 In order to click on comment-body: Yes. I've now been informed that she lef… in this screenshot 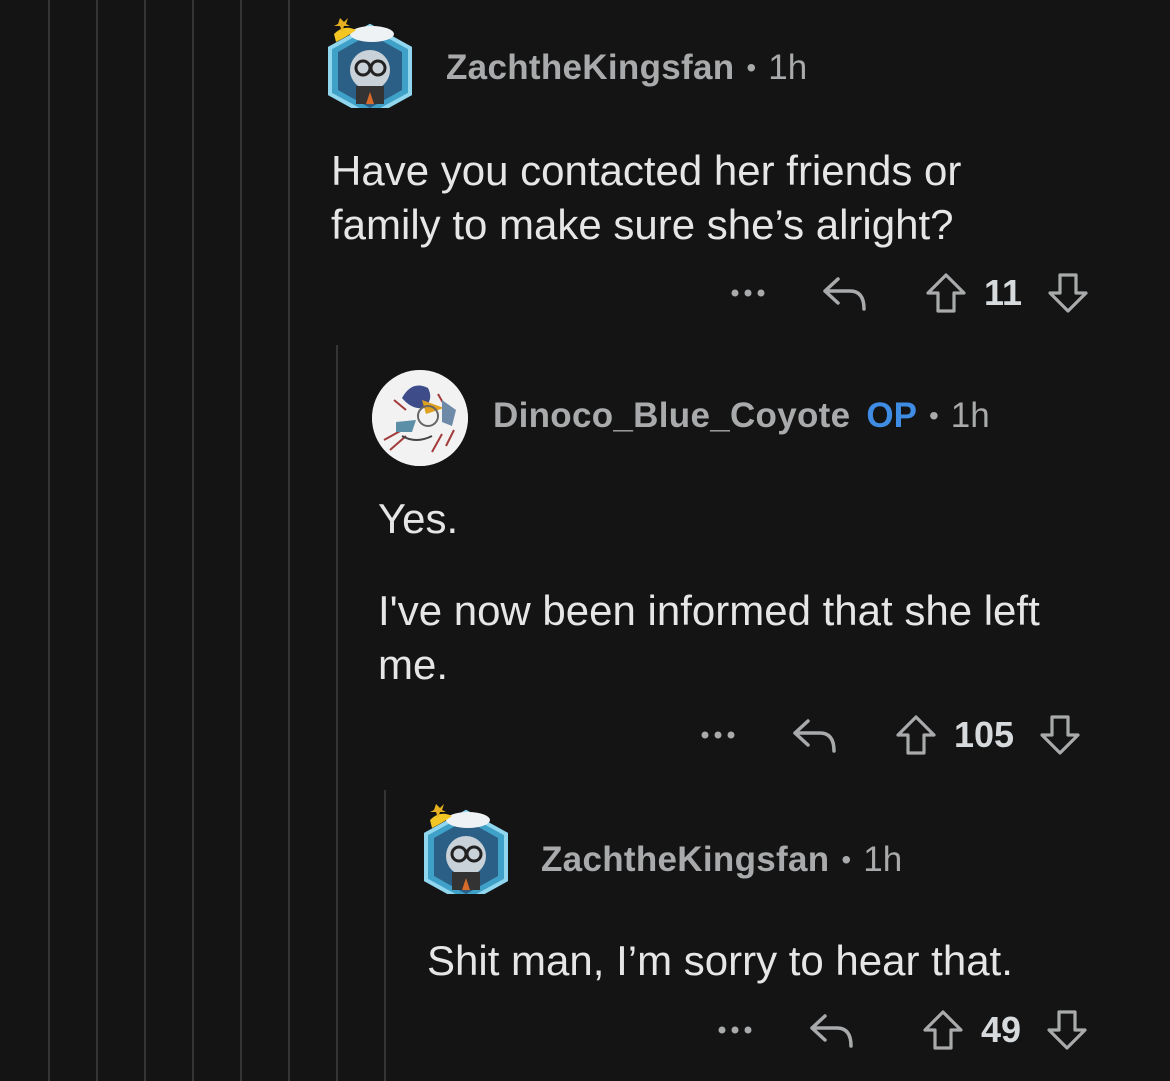, I will do `click(758, 592)`.